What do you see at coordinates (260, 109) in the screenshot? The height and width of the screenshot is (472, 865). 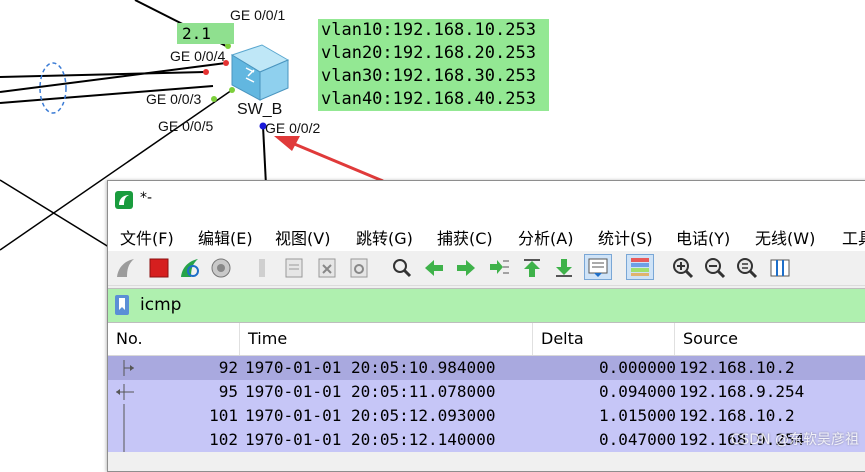 I see `switch-name: SW_B` at bounding box center [260, 109].